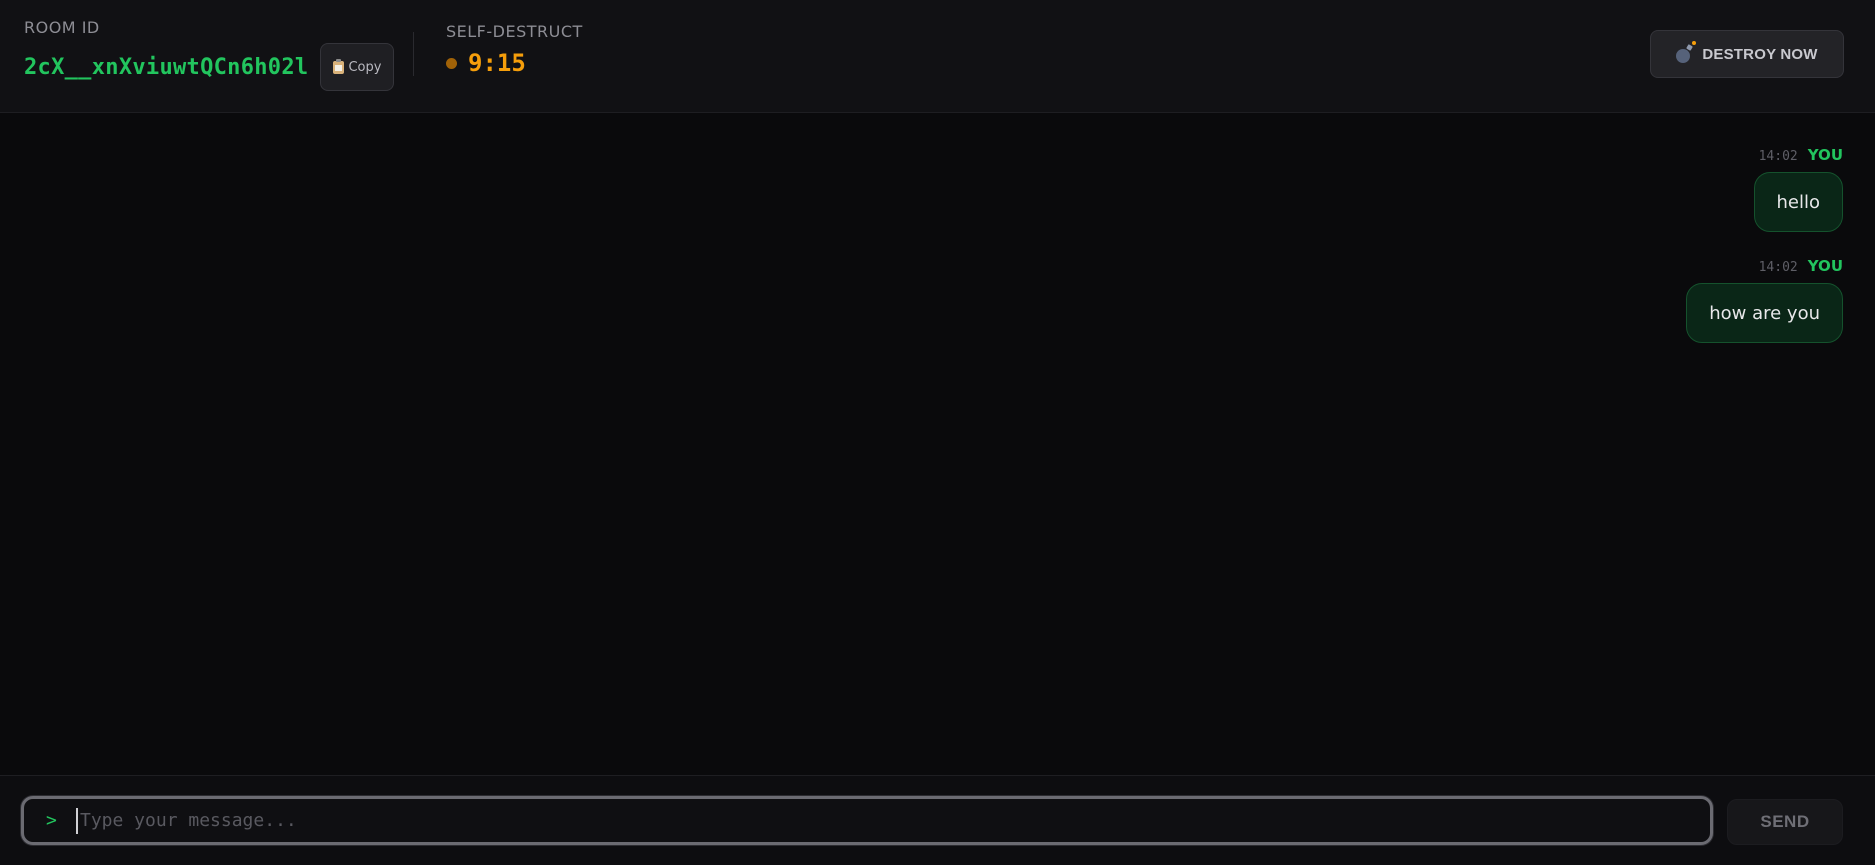 This screenshot has width=1875, height=865. I want to click on timer-row: 9:15, so click(514, 63).